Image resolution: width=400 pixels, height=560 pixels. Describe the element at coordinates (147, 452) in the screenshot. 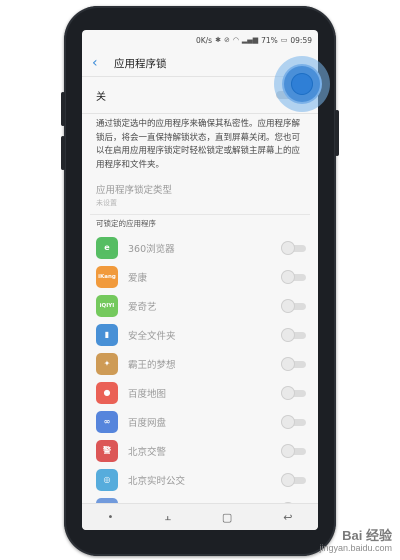

I see `app-name: 北京交警` at that location.